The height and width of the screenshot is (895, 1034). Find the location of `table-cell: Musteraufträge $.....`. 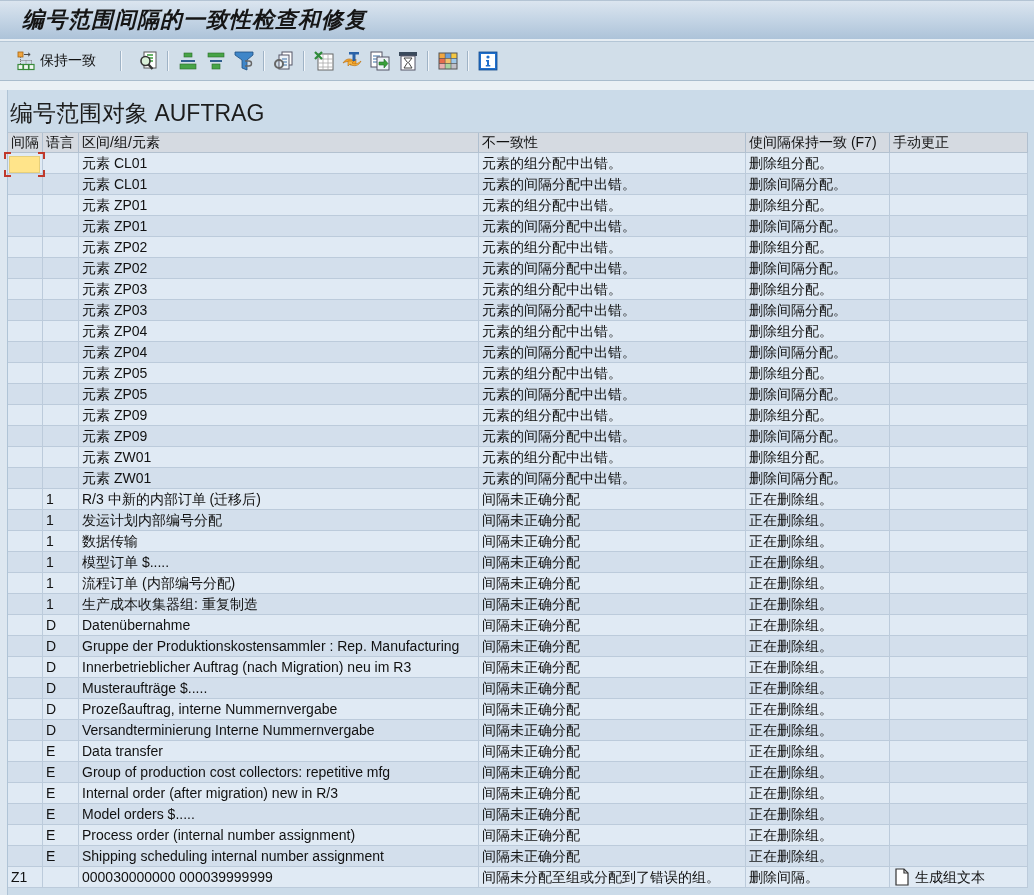

table-cell: Musteraufträge $..... is located at coordinates (145, 688).